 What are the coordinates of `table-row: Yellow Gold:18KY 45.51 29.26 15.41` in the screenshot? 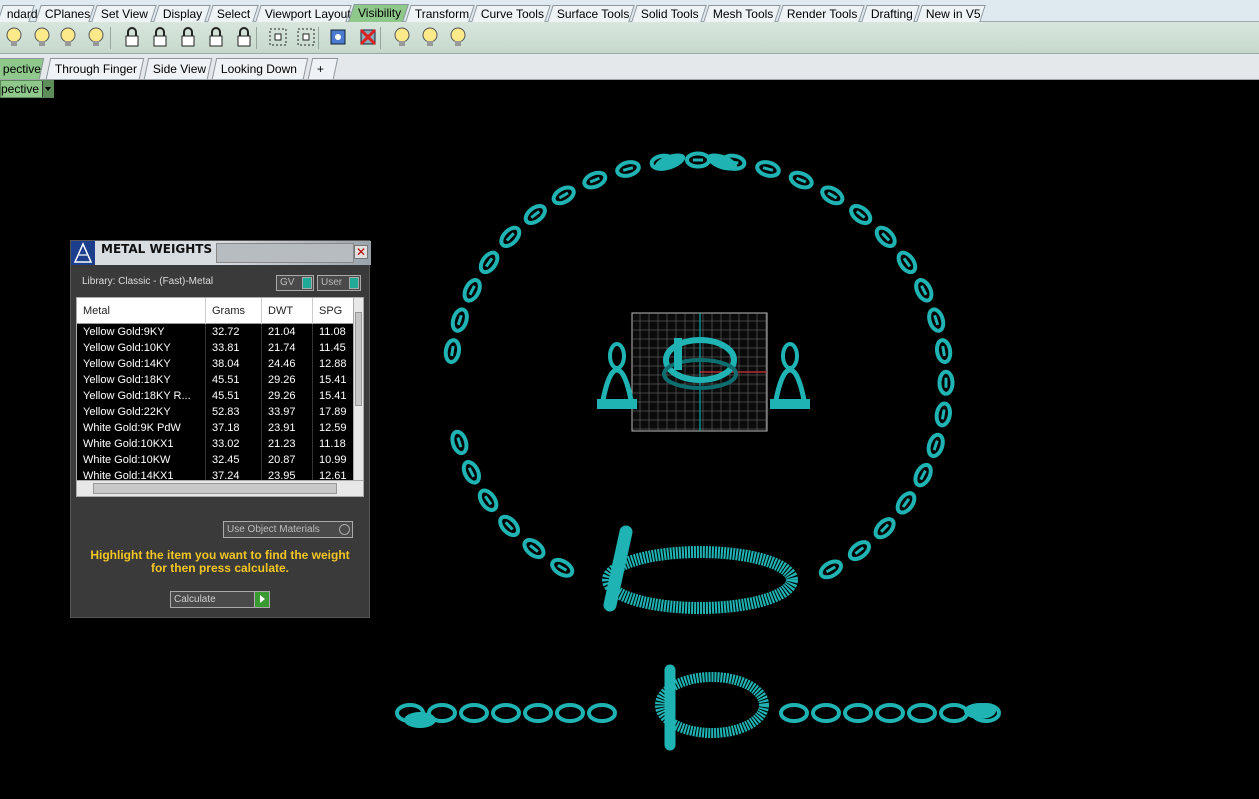 It's located at (216, 380).